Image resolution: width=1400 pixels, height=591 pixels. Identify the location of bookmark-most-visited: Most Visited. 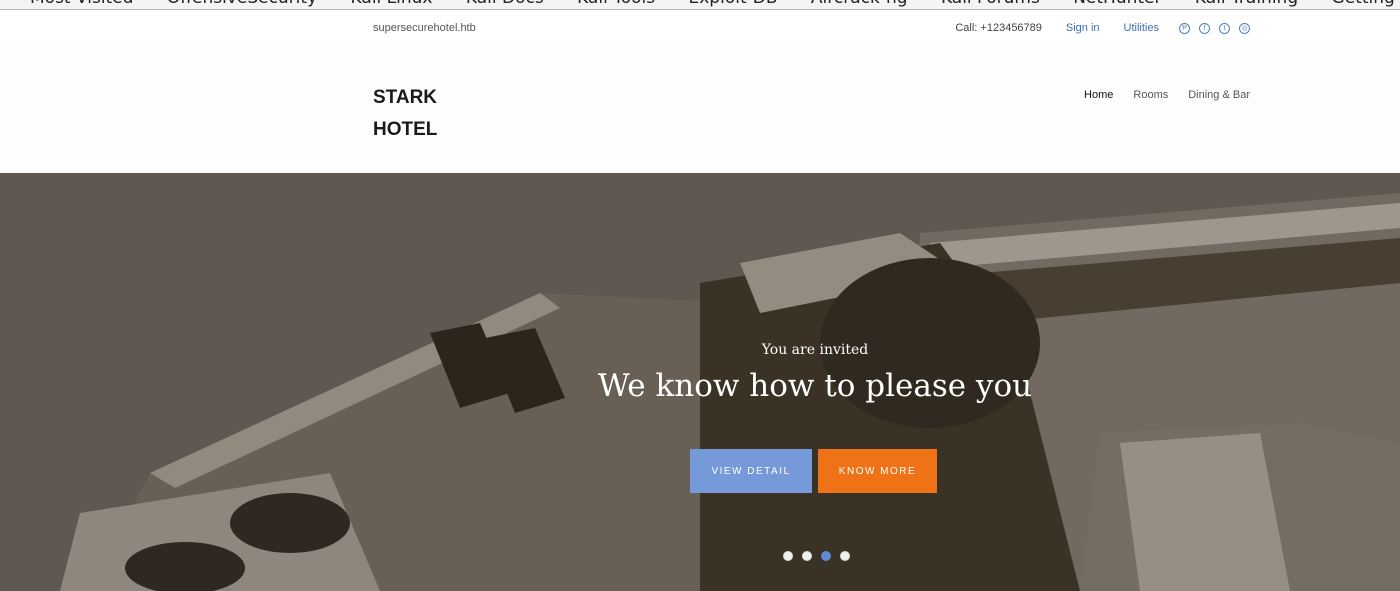
(81, 4).